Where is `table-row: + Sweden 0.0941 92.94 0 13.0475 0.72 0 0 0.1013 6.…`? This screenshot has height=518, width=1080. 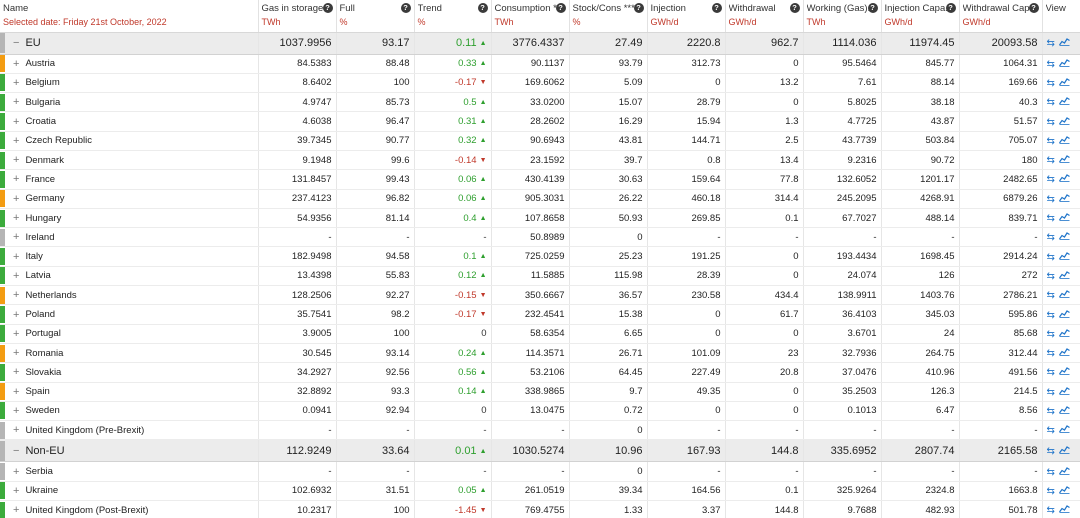 table-row: + Sweden 0.0941 92.94 0 13.0475 0.72 0 0 0.1013 6.… is located at coordinates (540, 411).